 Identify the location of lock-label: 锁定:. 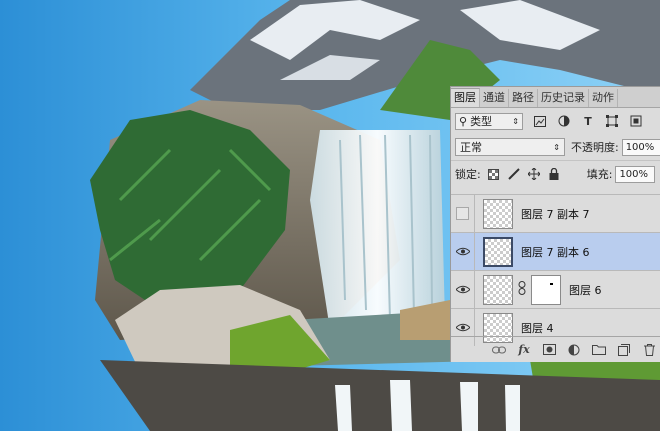
(468, 174).